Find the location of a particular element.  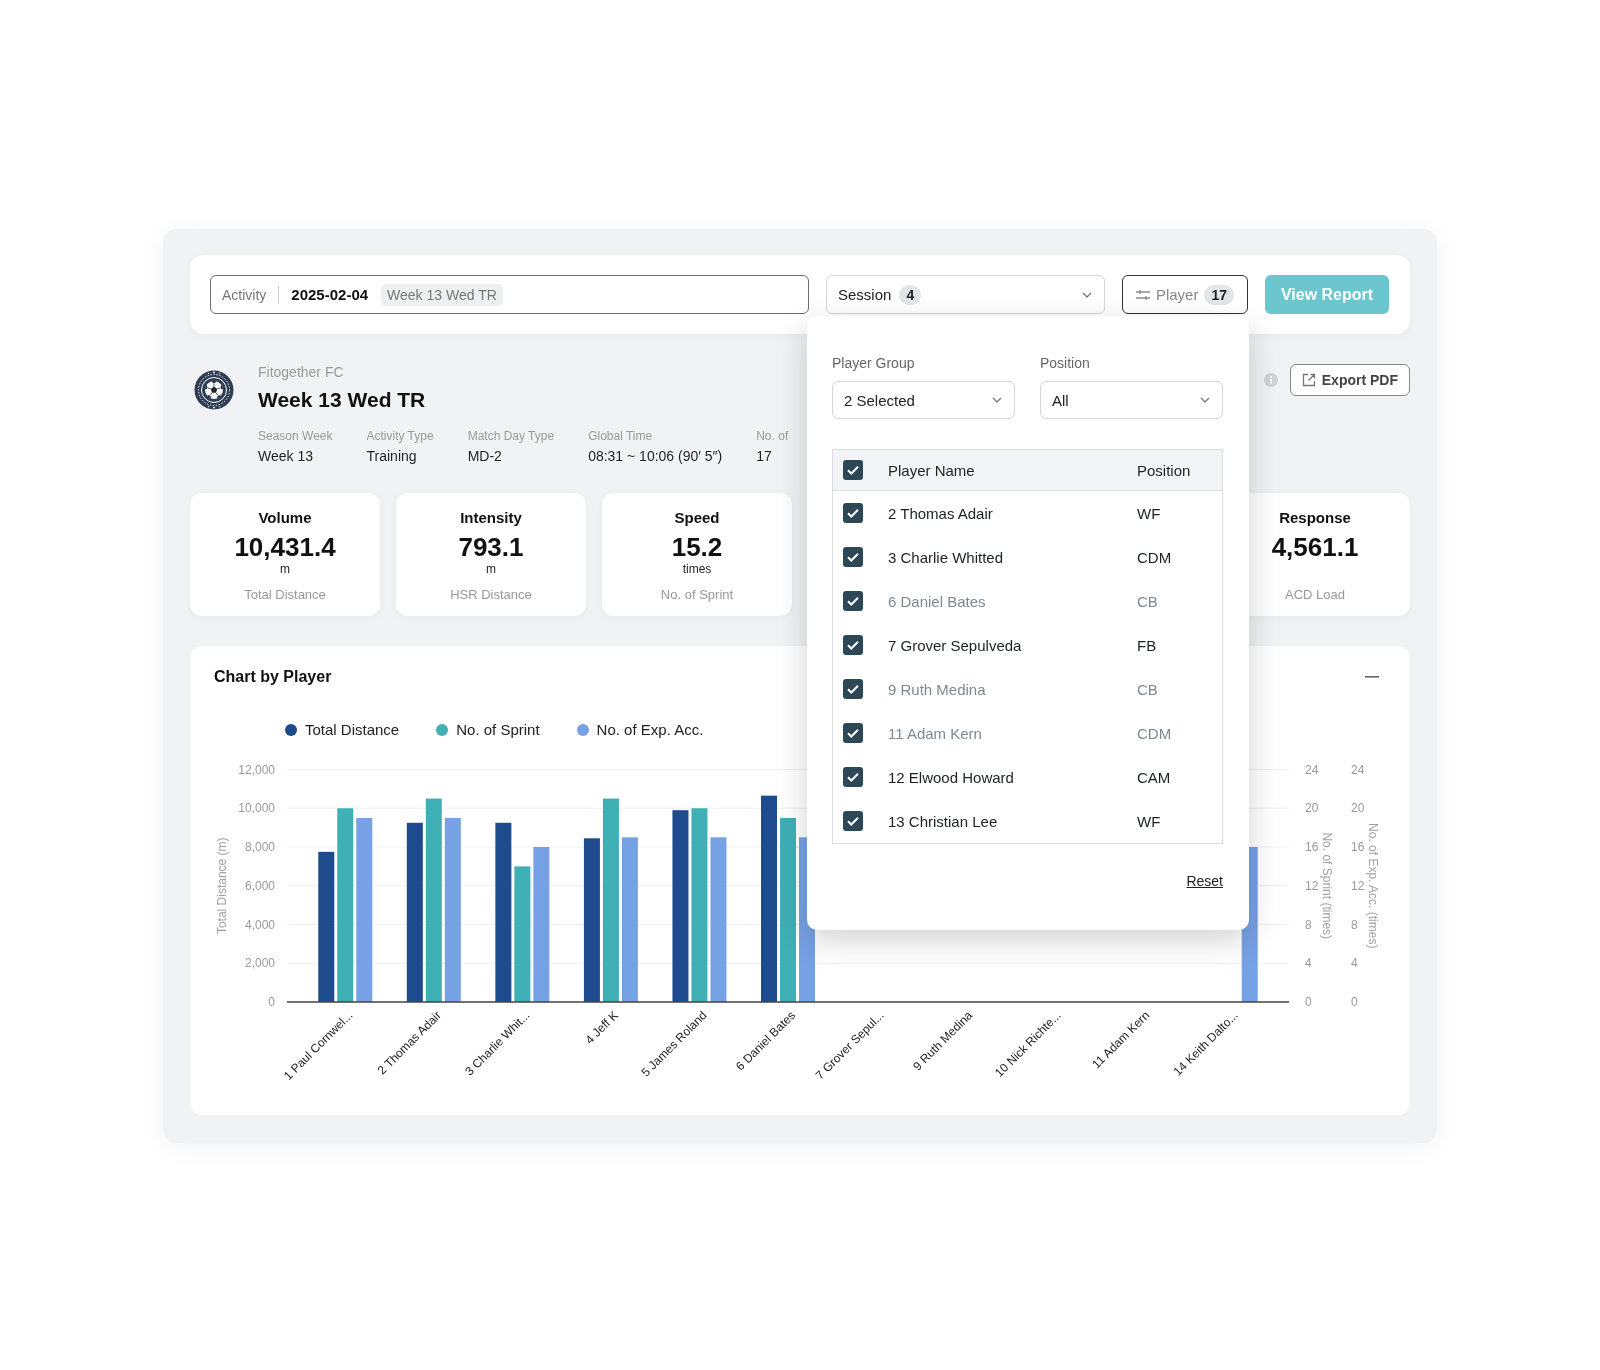

position-select: All is located at coordinates (1131, 400).